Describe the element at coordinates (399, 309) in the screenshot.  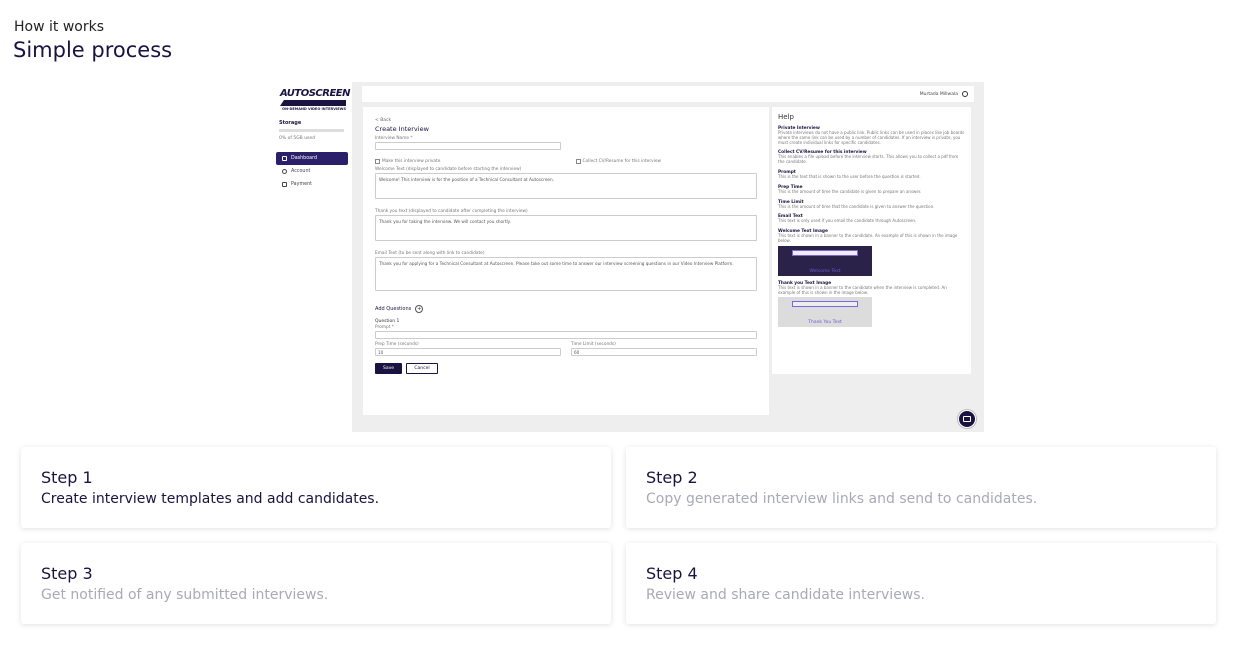
I see `add-questions-row: Add Questions +` at that location.